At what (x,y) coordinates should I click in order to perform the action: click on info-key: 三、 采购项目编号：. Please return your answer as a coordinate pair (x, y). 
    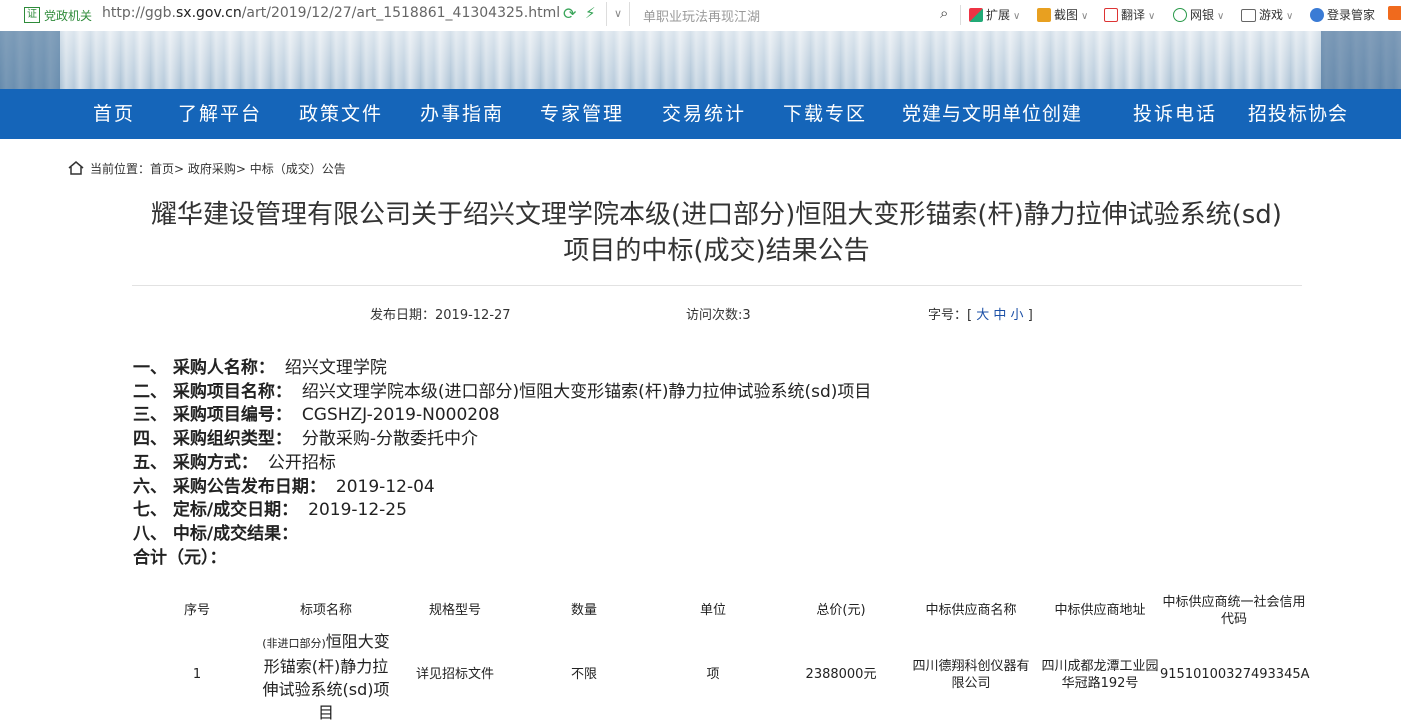
    Looking at the image, I should click on (212, 415).